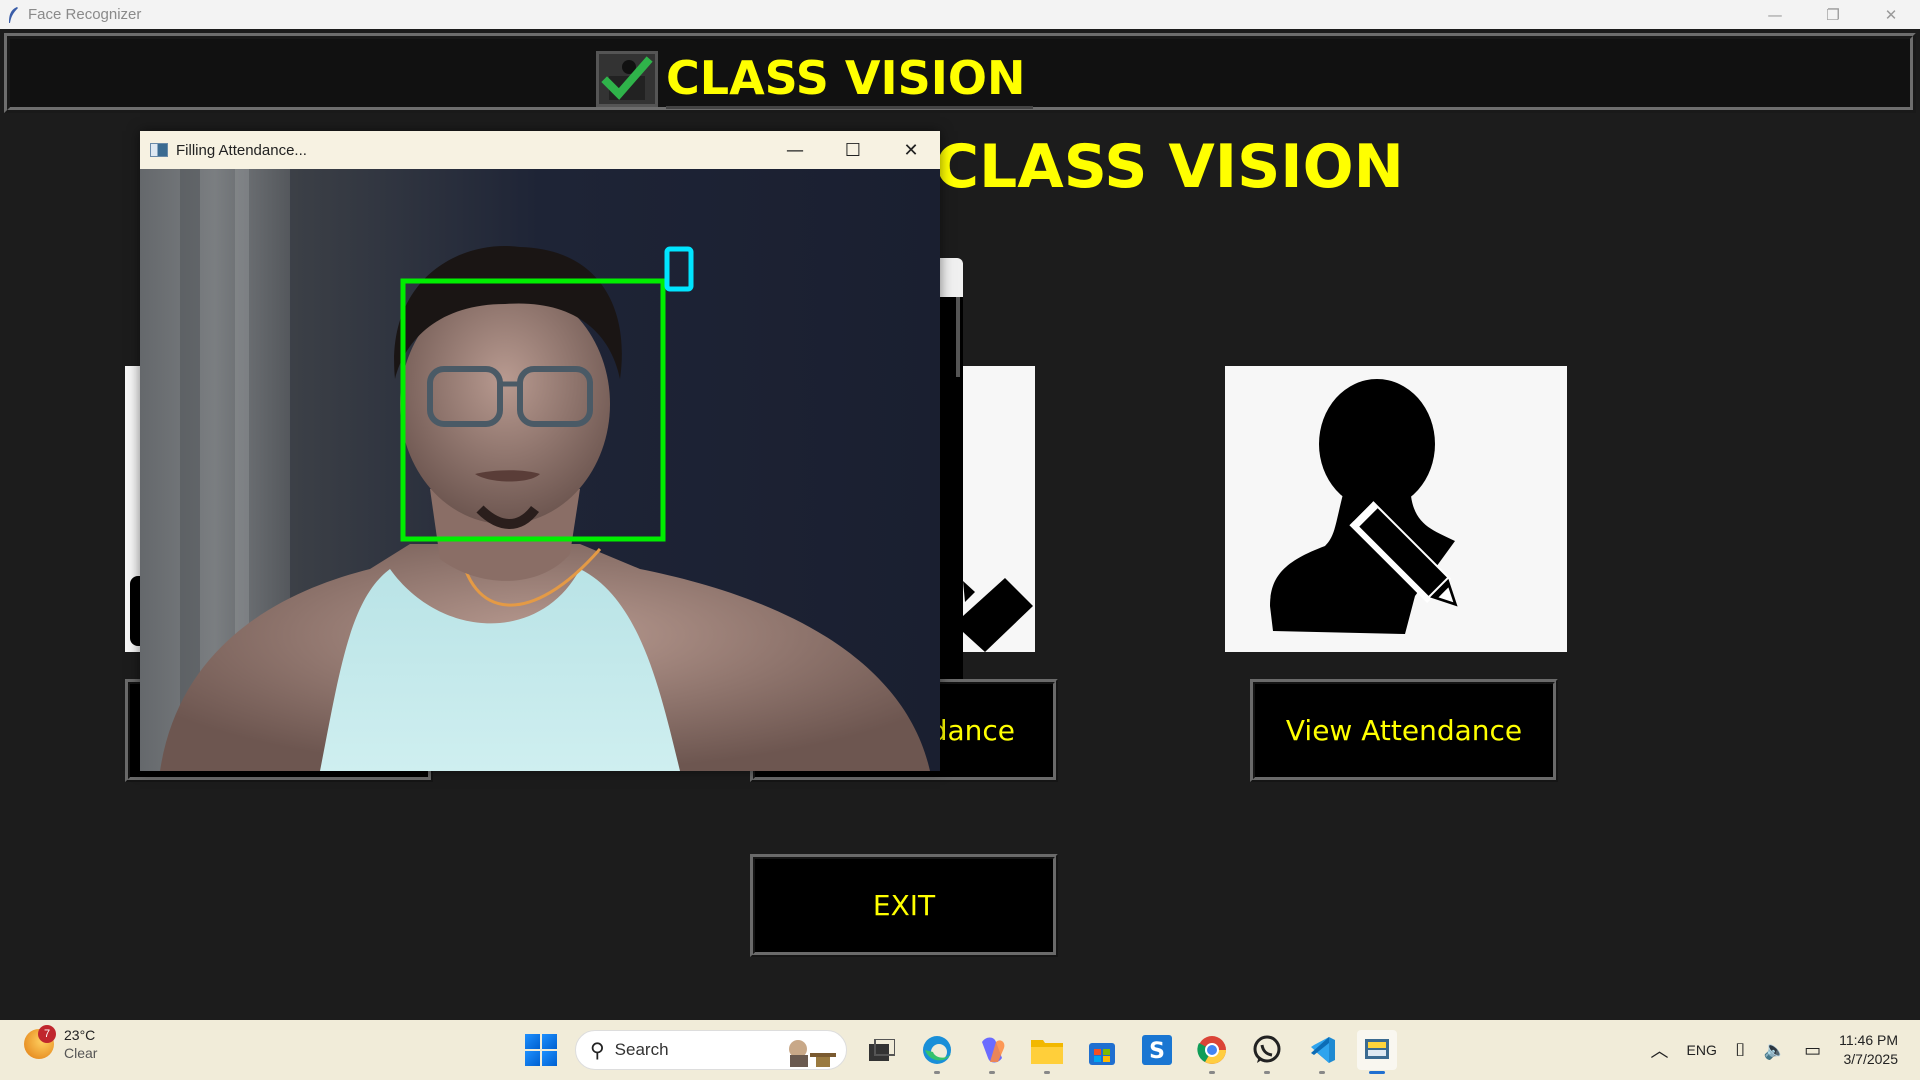 This screenshot has width=1920, height=1080. Describe the element at coordinates (1169, 167) in the screenshot. I see `page-title: CLASS VISION` at that location.